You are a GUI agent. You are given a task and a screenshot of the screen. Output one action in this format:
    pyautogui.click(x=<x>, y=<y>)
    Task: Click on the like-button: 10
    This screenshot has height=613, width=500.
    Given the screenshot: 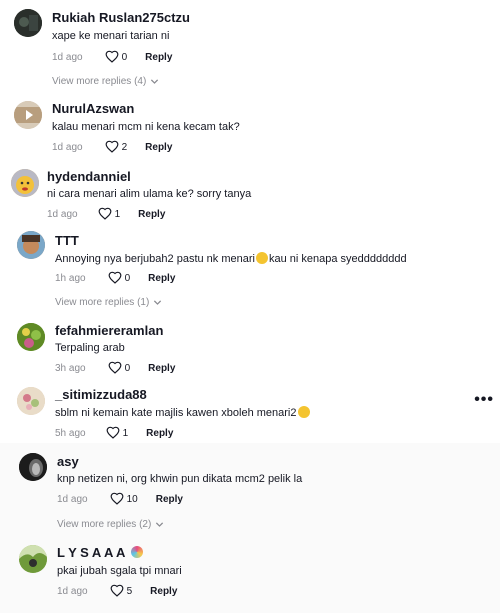 What is the action you would take?
    pyautogui.click(x=124, y=499)
    